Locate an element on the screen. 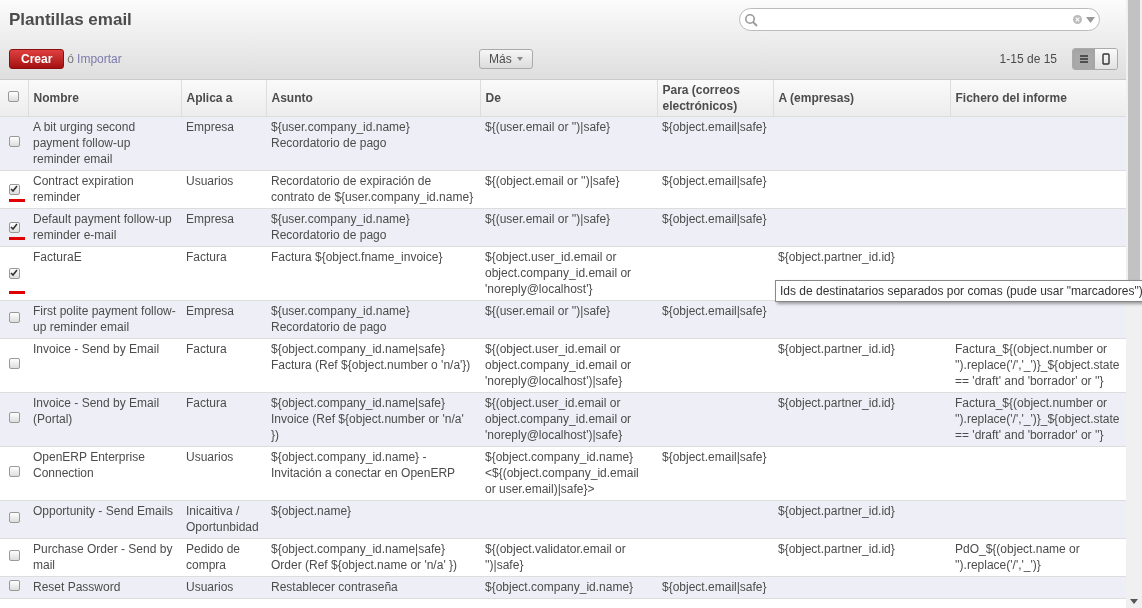 The width and height of the screenshot is (1142, 608). table-cell: Purchase Order - Send by mail is located at coordinates (103, 556).